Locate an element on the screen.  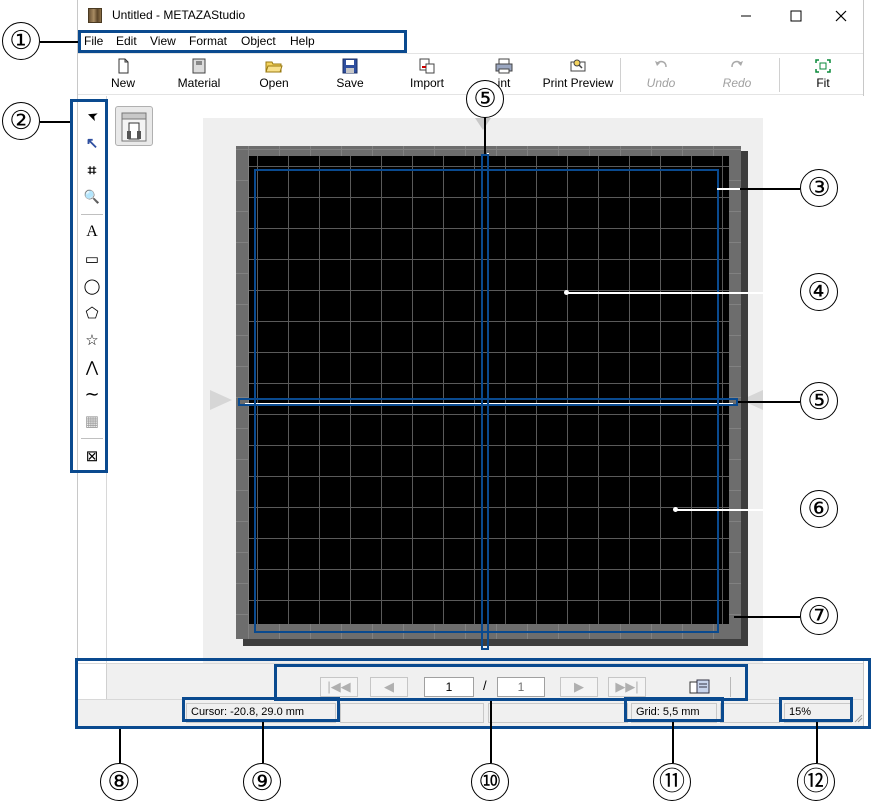
callout-3: ③ is located at coordinates (819, 188).